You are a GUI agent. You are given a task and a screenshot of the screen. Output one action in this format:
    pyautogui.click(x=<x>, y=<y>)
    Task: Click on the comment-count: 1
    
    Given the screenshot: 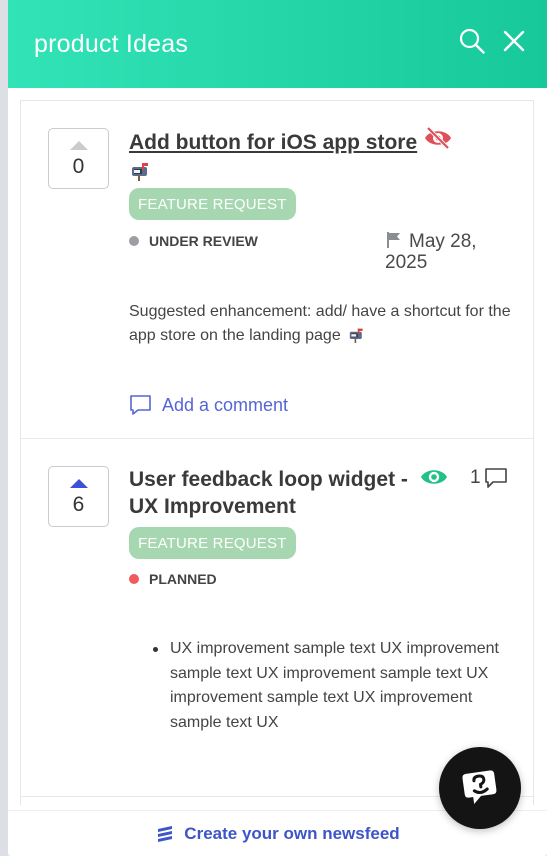 What is the action you would take?
    pyautogui.click(x=489, y=478)
    